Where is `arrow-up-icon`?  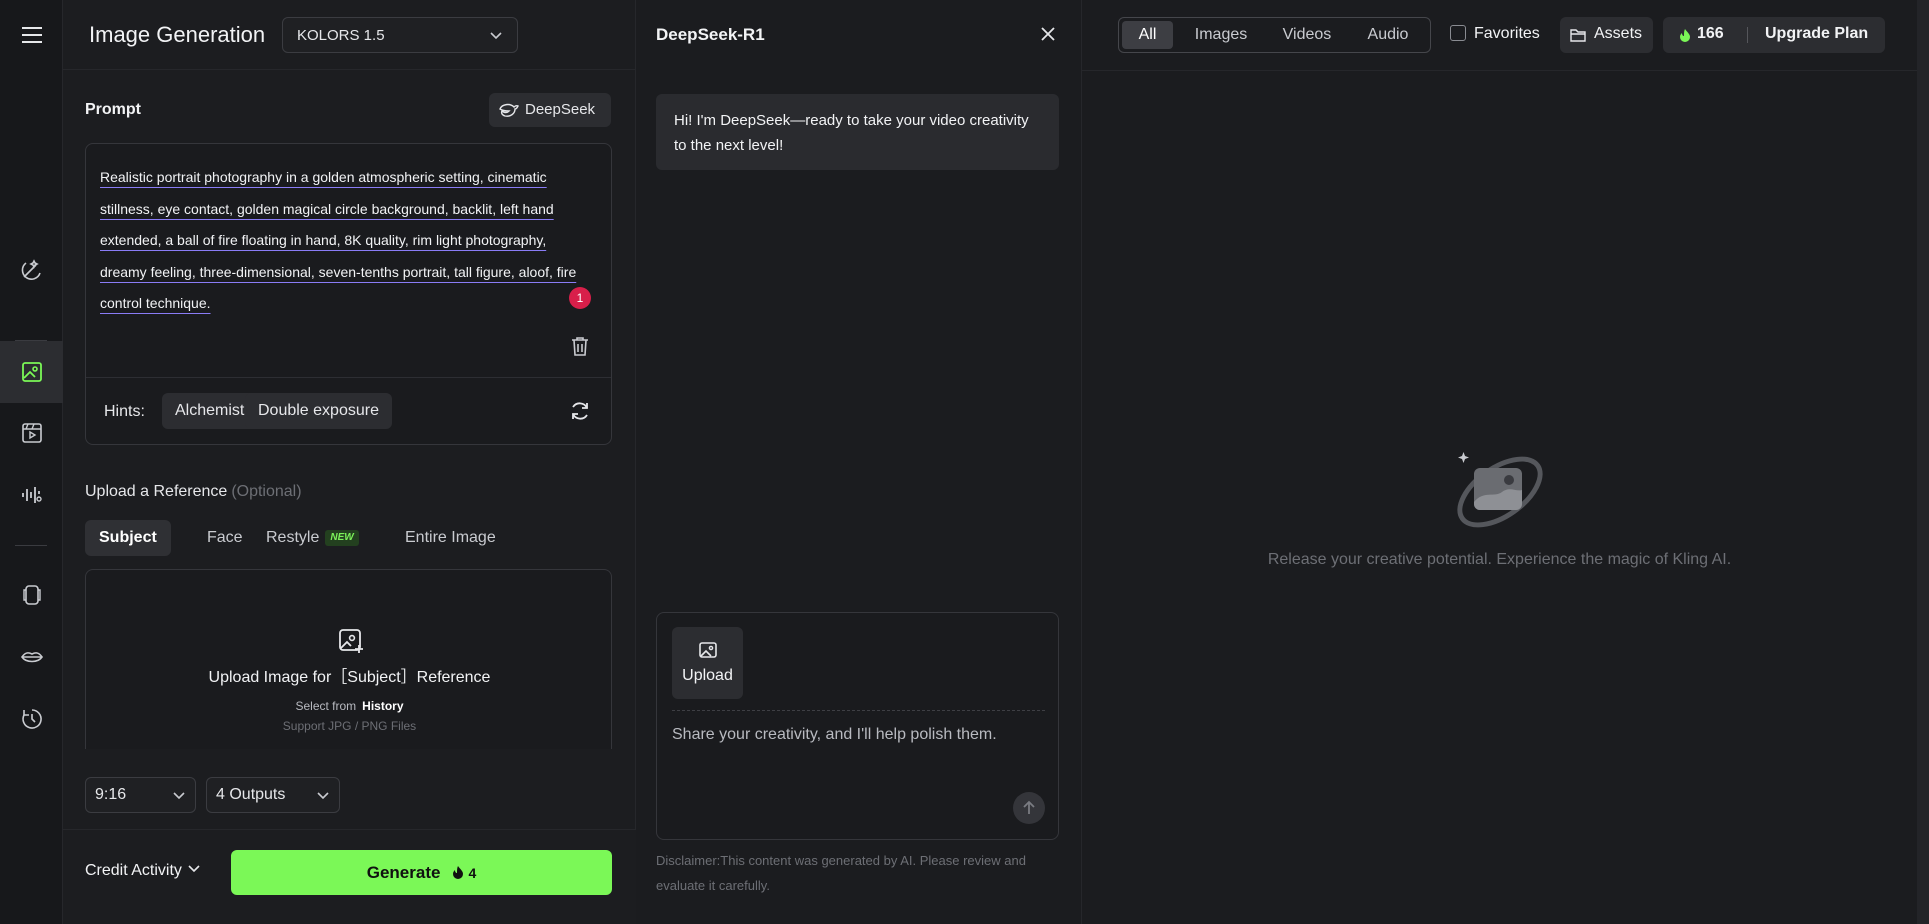
arrow-up-icon is located at coordinates (1029, 807).